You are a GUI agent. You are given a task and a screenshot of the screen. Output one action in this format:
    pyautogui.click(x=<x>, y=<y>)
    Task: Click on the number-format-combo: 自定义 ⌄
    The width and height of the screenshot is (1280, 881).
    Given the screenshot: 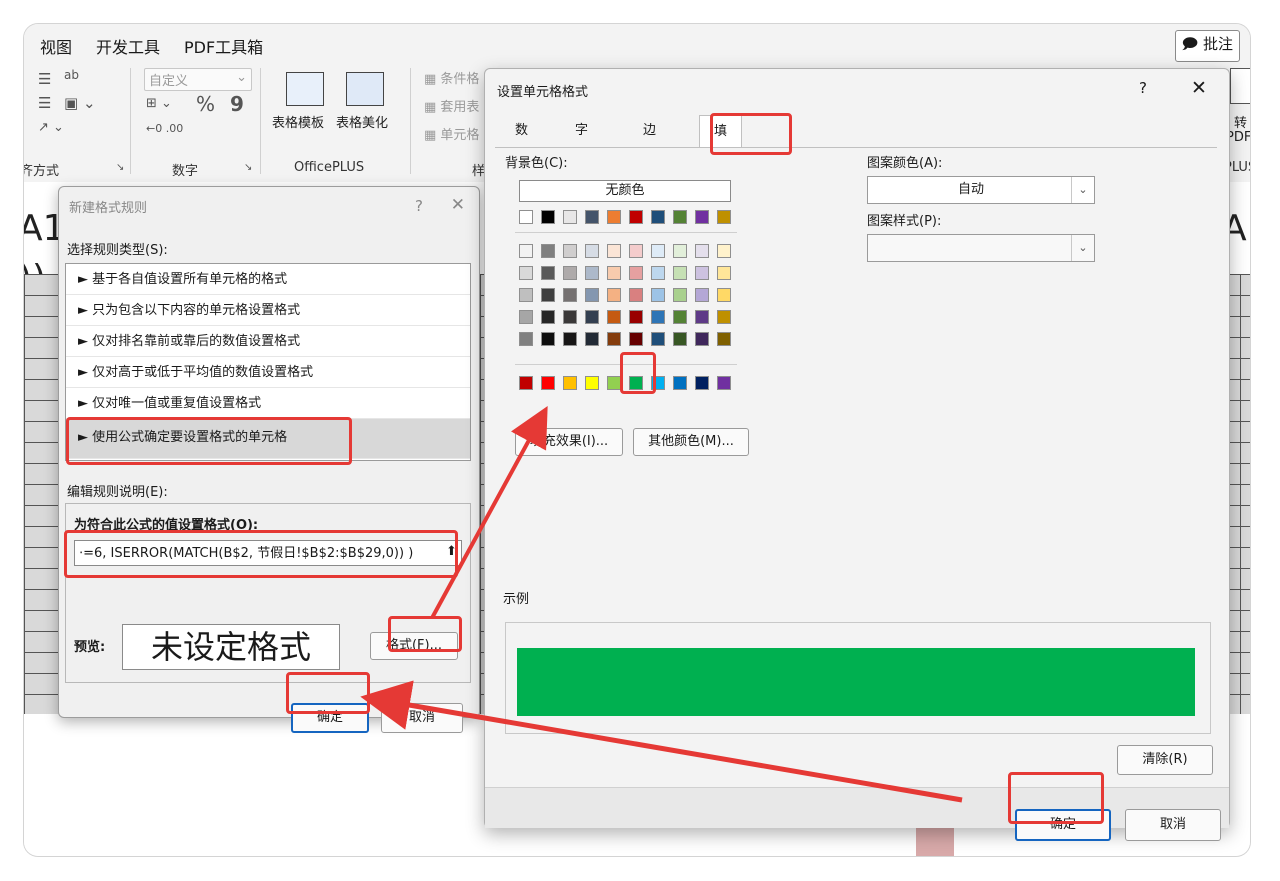 What is the action you would take?
    pyautogui.click(x=198, y=79)
    